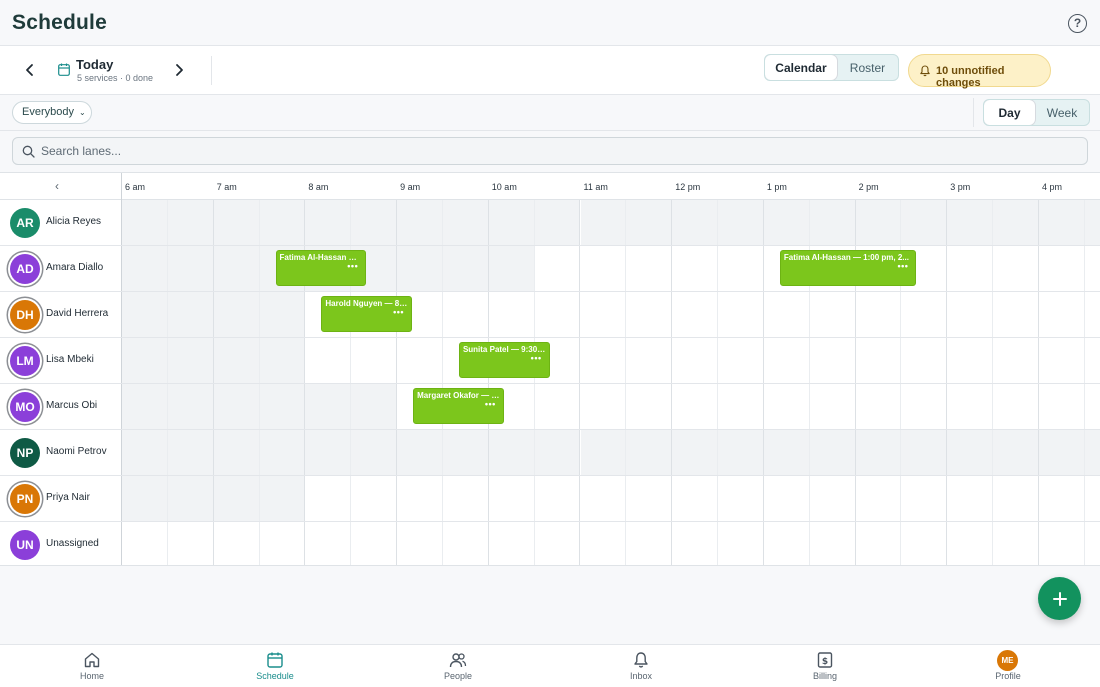 This screenshot has height=687, width=1100. What do you see at coordinates (867, 67) in the screenshot?
I see `tab-roster: Roster` at bounding box center [867, 67].